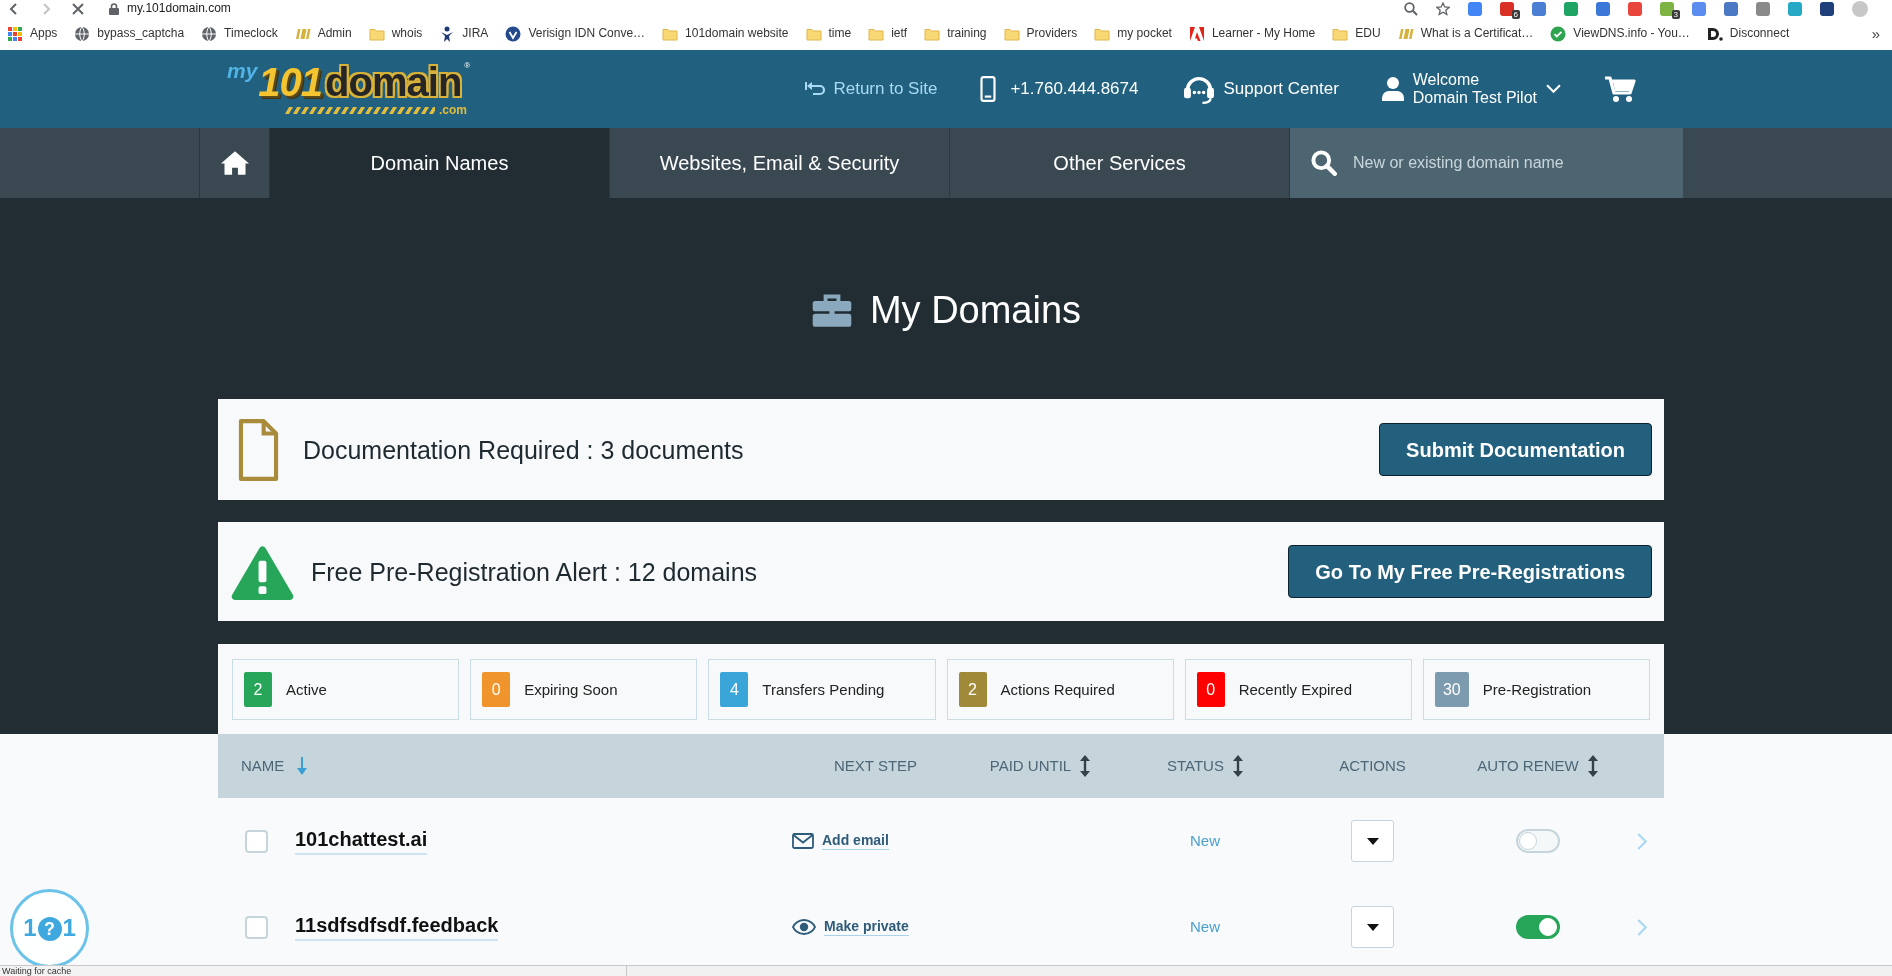 The height and width of the screenshot is (976, 1892). Describe the element at coordinates (397, 927) in the screenshot. I see `domain-link: 11sdfsdfsdf.feedback` at that location.